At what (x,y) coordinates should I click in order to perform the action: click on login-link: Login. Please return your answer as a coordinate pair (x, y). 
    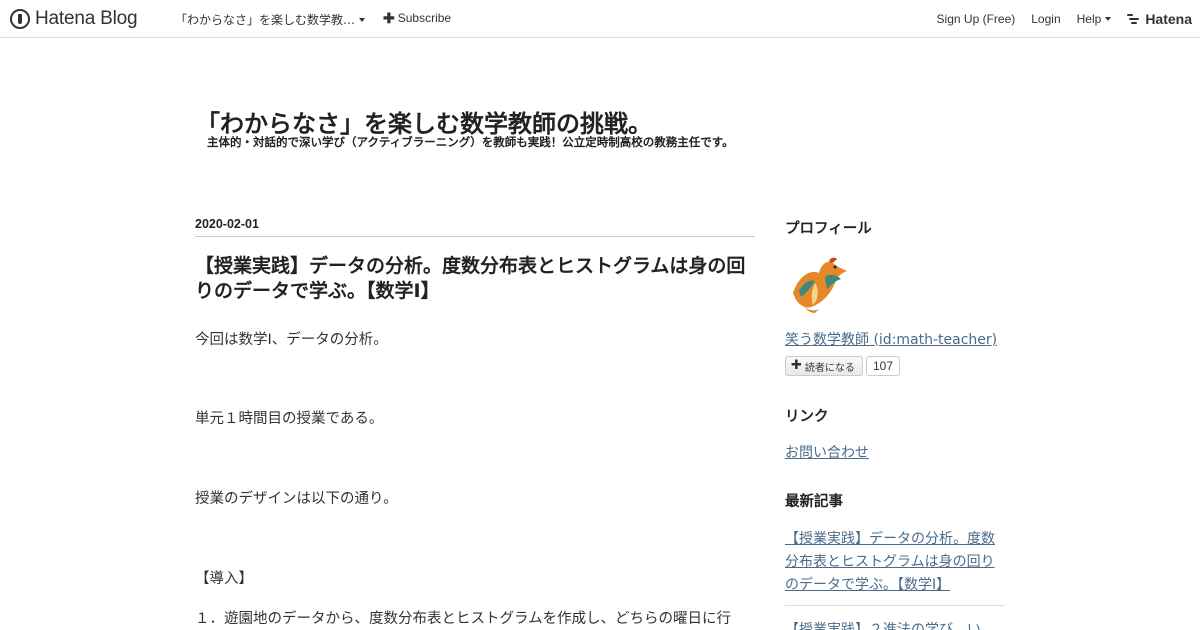
    Looking at the image, I should click on (1045, 19).